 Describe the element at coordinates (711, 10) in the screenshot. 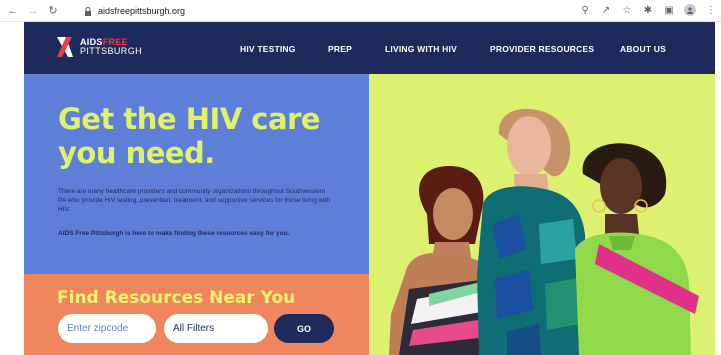

I see `menu-dots-icon: ⋮` at that location.